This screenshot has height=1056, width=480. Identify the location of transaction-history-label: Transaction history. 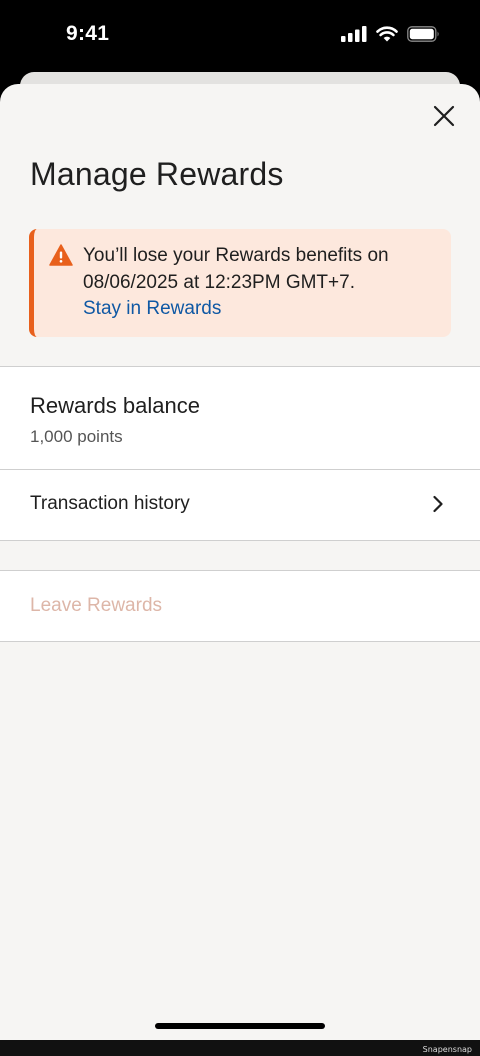
(110, 503).